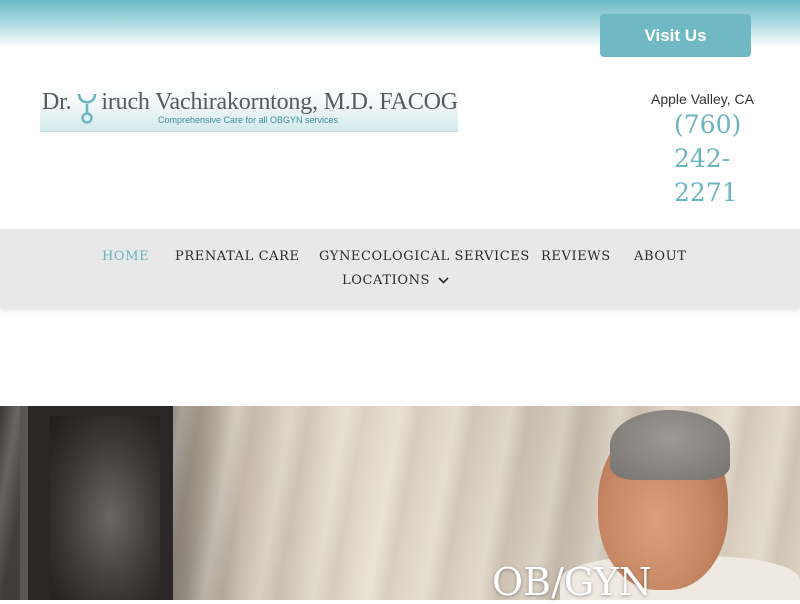 The width and height of the screenshot is (800, 604). I want to click on phone-line: 2271, so click(706, 192).